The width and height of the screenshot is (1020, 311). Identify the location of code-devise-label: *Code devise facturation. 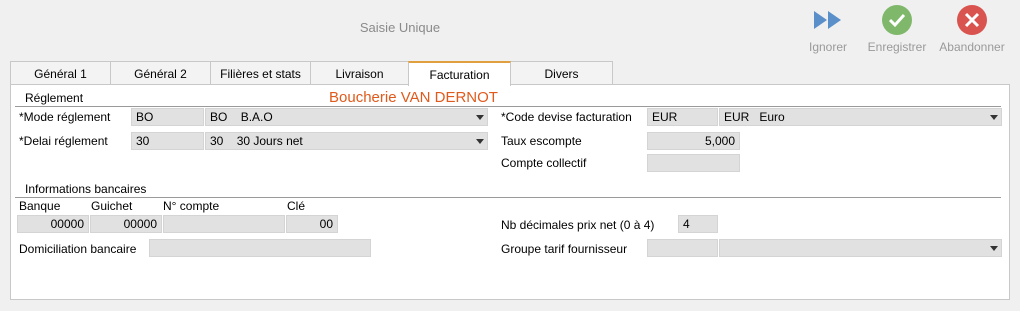
(566, 117).